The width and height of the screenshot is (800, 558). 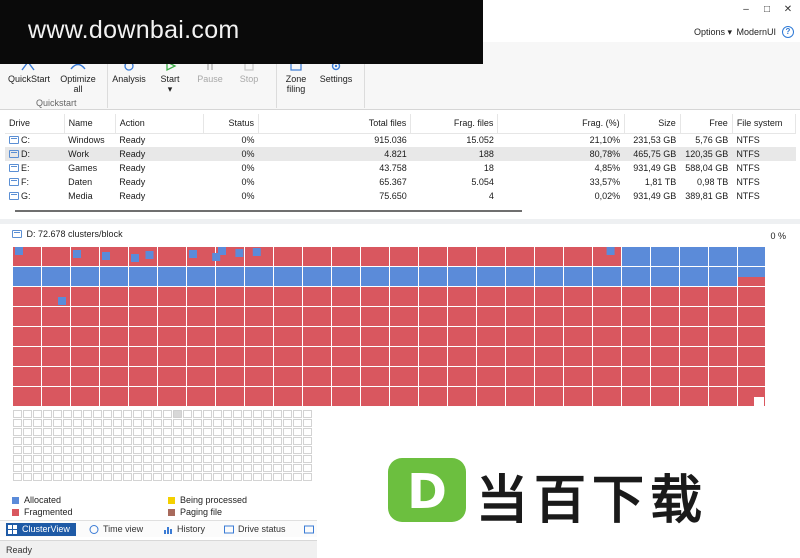 I want to click on close-button: ✕, so click(x=788, y=10).